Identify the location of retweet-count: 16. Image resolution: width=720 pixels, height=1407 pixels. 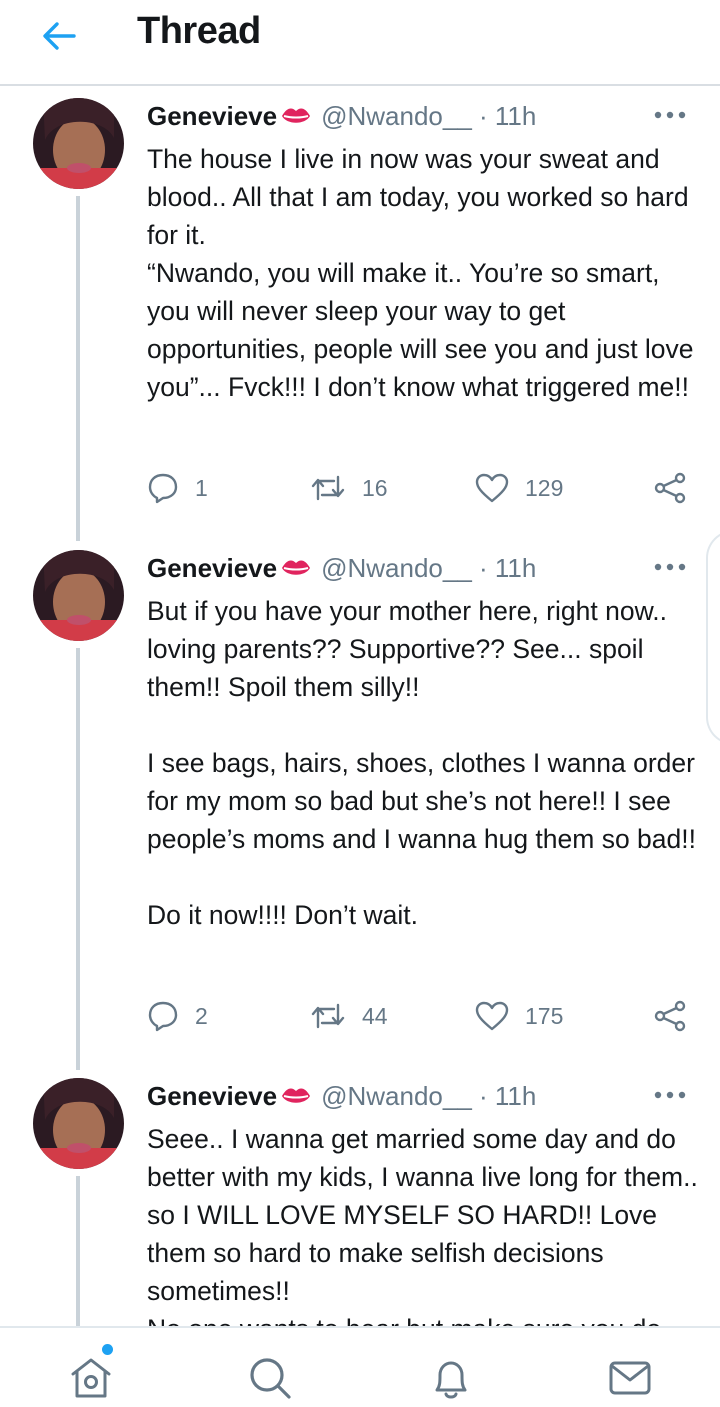
(375, 487).